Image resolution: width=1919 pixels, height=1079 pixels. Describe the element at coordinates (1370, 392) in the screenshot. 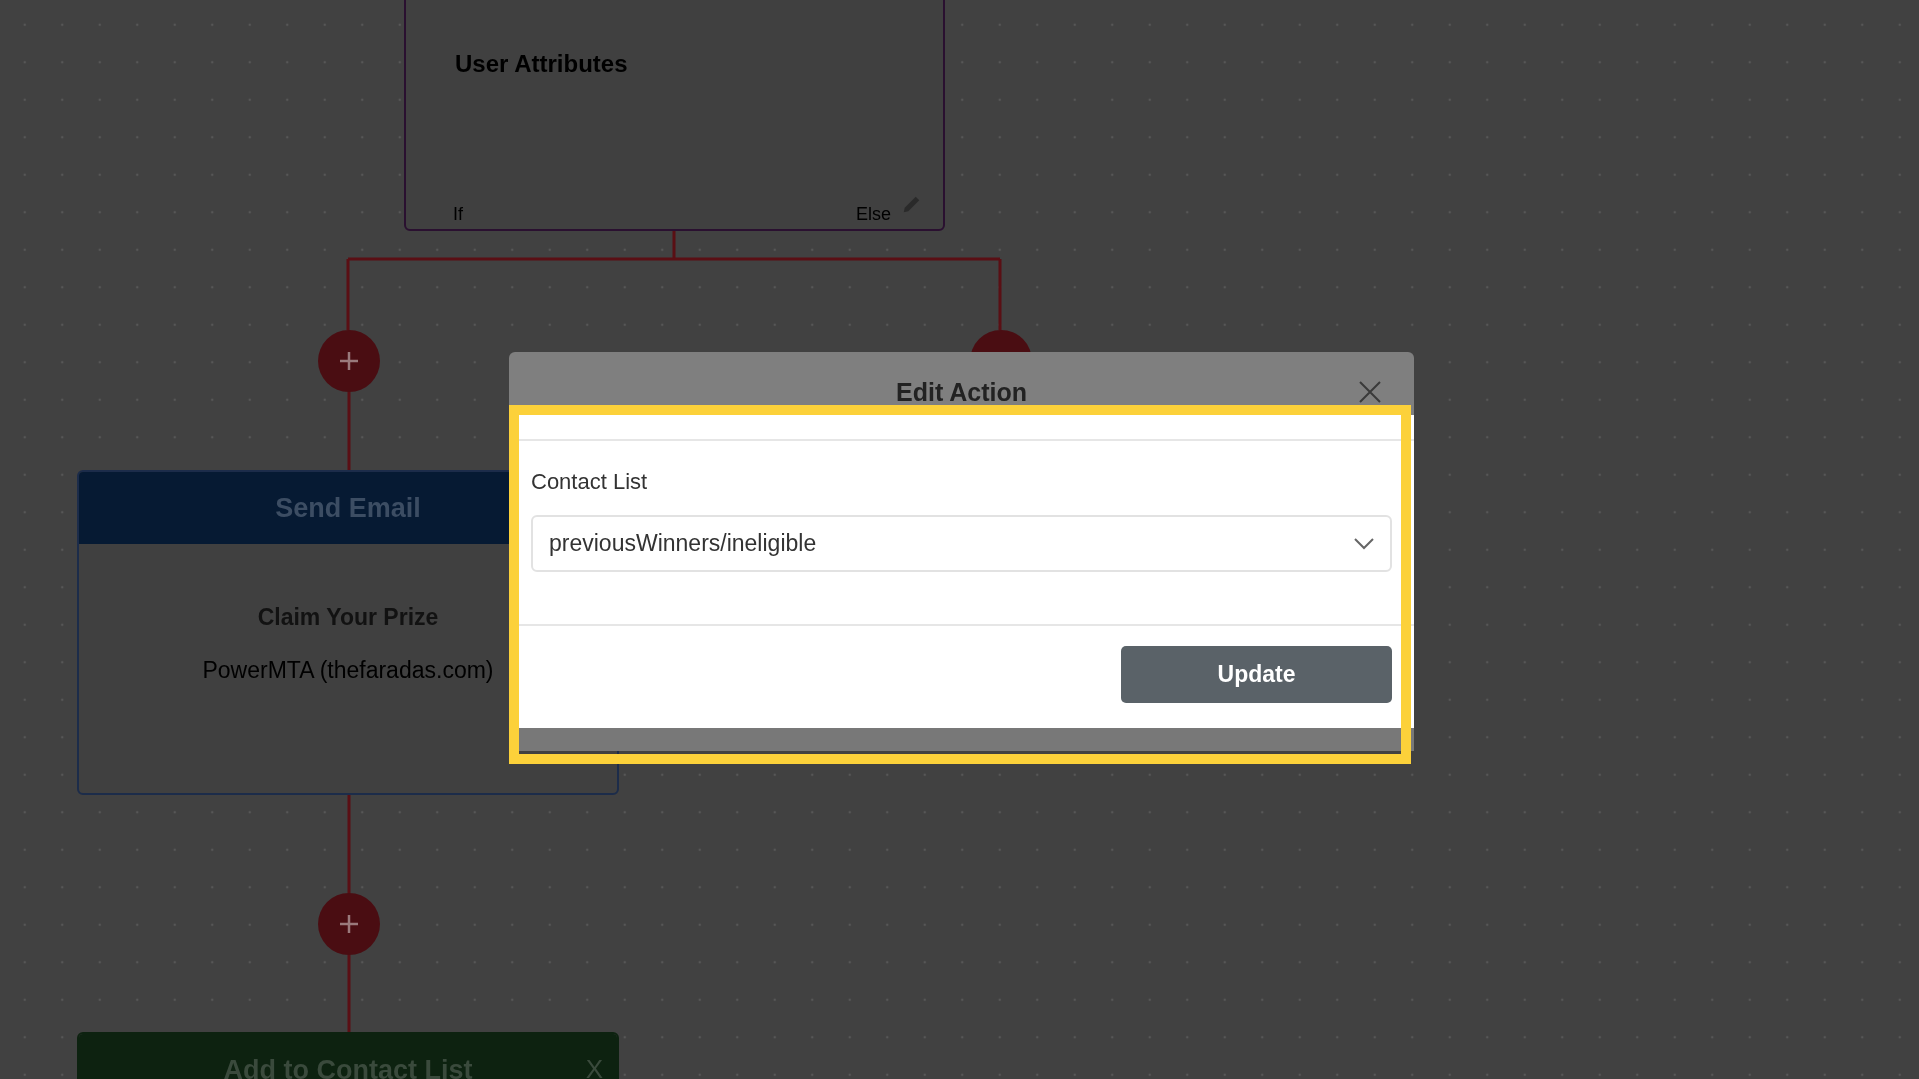

I see `close-icon` at that location.